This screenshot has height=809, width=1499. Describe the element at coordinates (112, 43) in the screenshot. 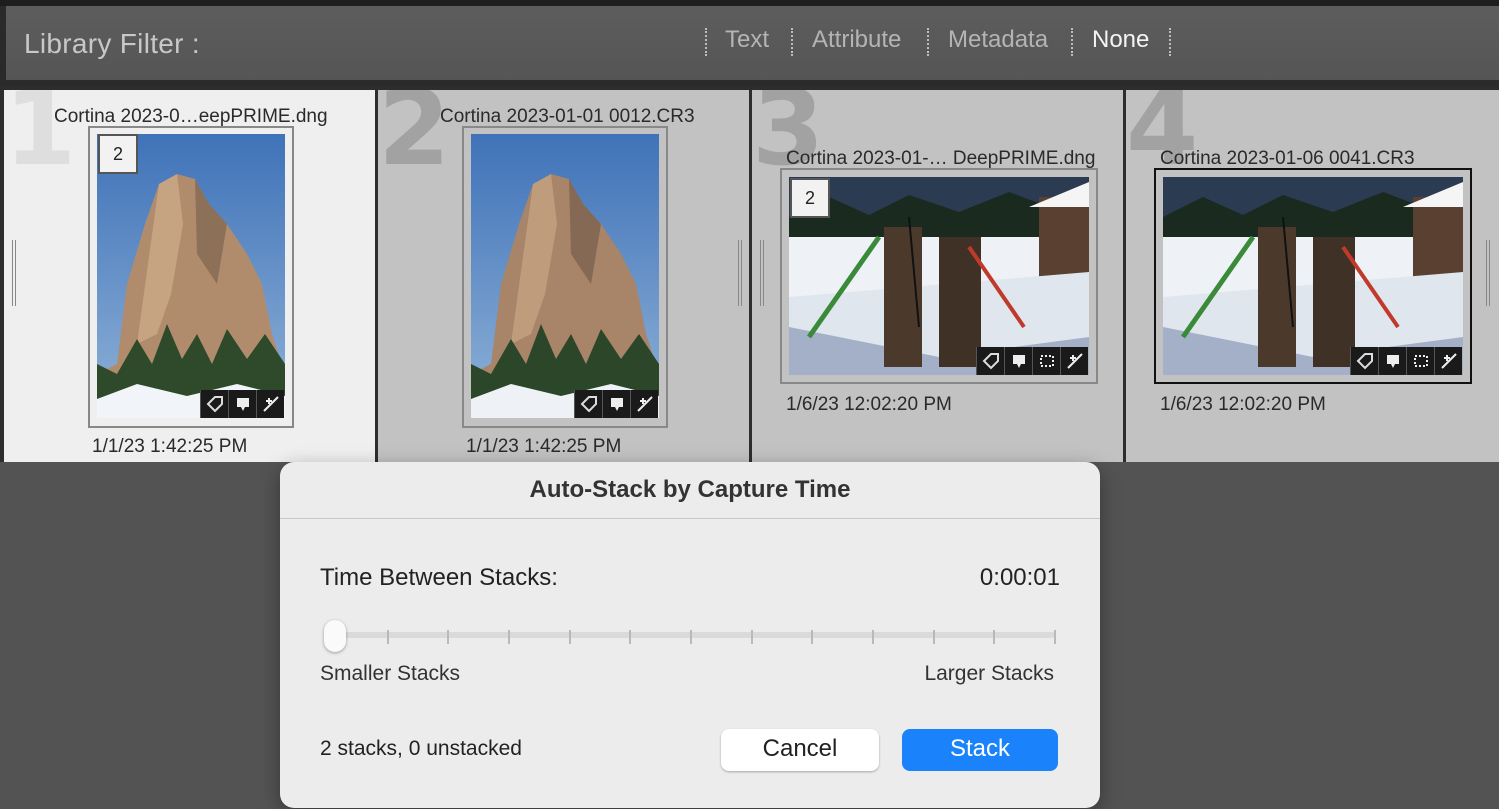

I see `library-filter-title: Library Filter :` at that location.